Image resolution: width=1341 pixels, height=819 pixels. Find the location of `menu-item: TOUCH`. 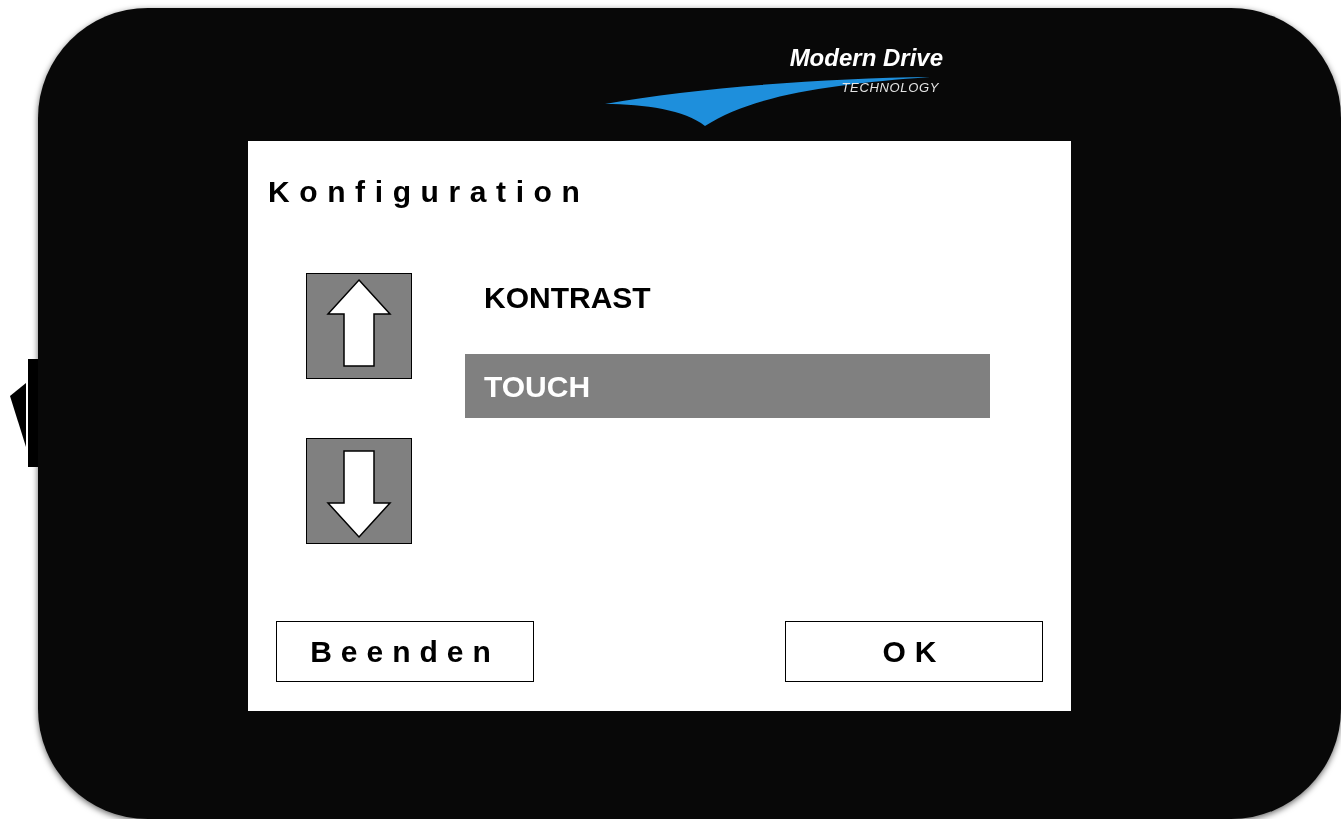

menu-item: TOUCH is located at coordinates (727, 386).